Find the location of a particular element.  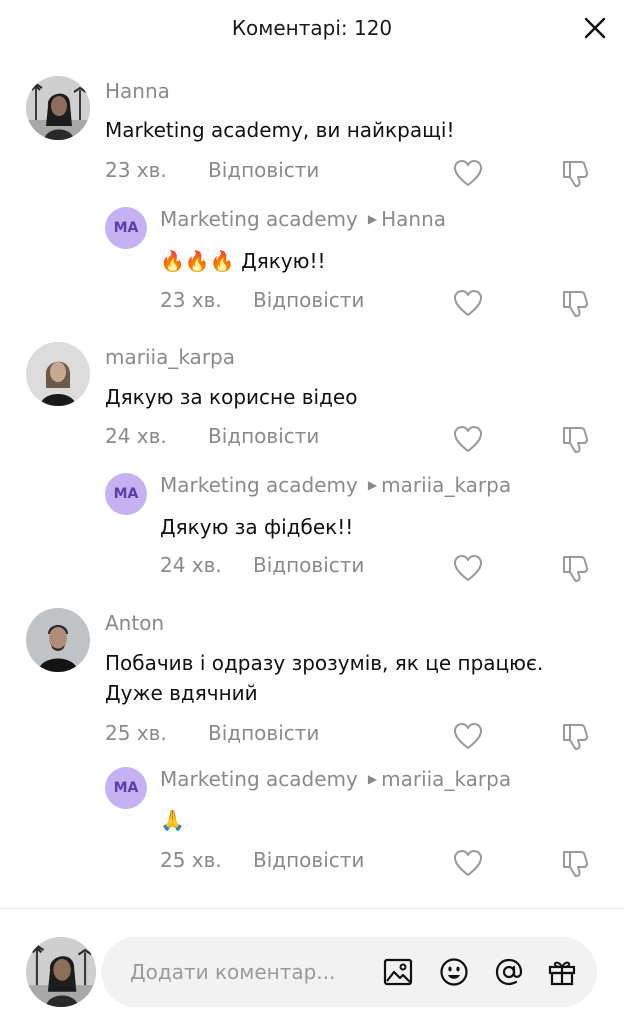

comment-text: Дякую за корисне відео is located at coordinates (231, 397).